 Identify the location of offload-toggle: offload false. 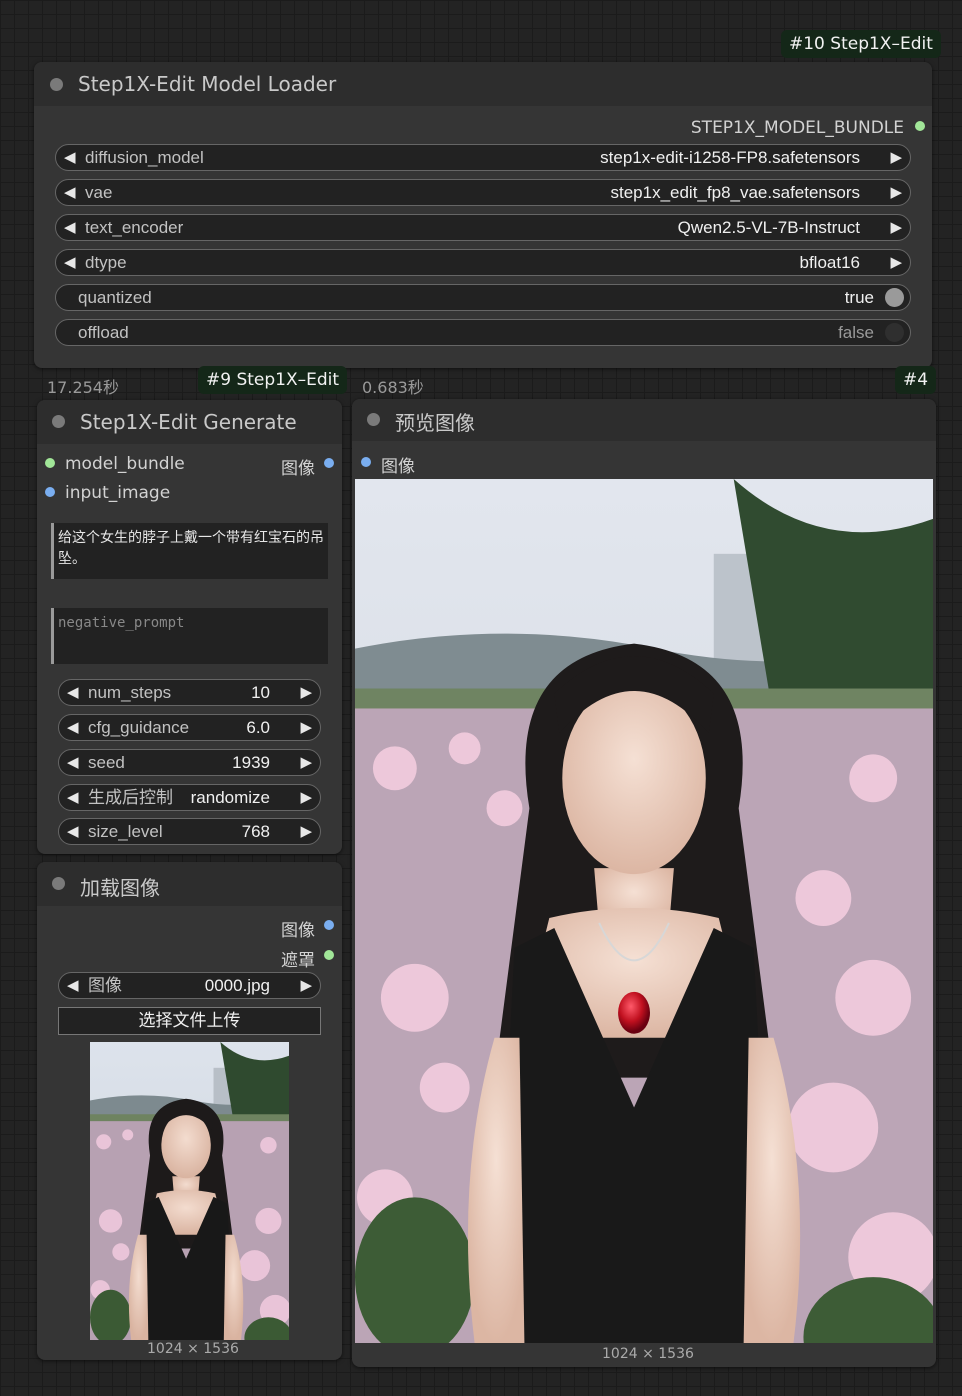
(483, 332).